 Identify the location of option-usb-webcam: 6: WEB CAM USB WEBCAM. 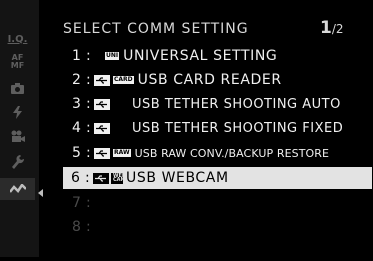
(217, 178).